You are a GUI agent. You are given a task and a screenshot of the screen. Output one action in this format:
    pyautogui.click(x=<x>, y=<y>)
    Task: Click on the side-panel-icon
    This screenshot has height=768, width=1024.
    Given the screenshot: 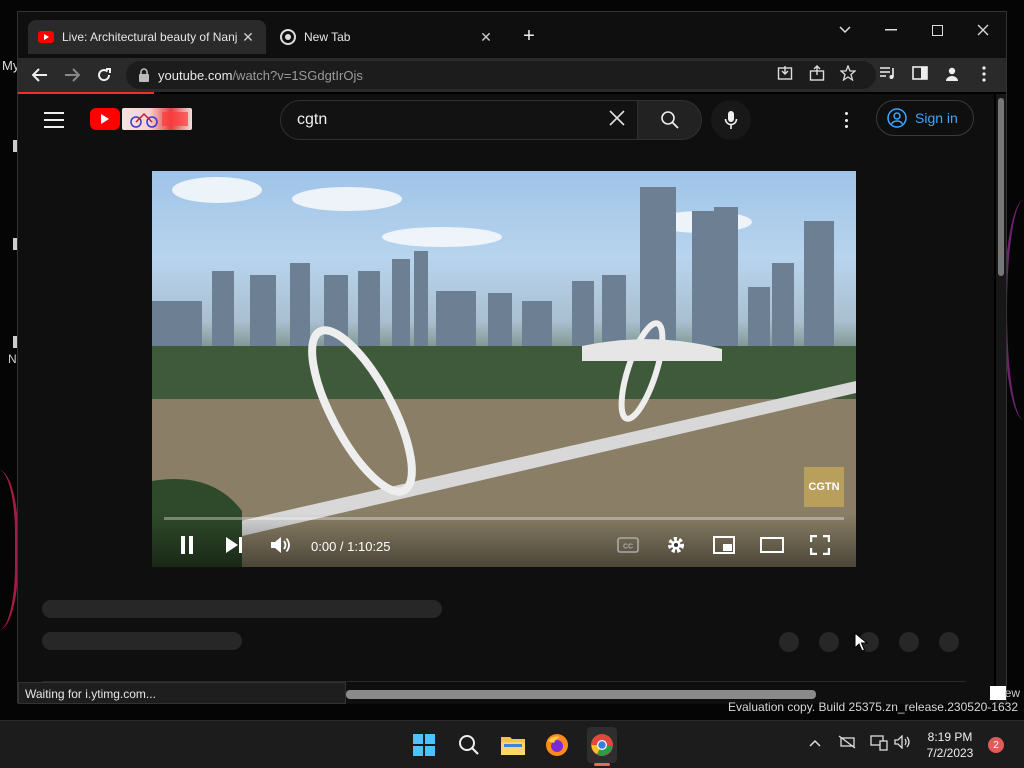 What is the action you would take?
    pyautogui.click(x=920, y=76)
    